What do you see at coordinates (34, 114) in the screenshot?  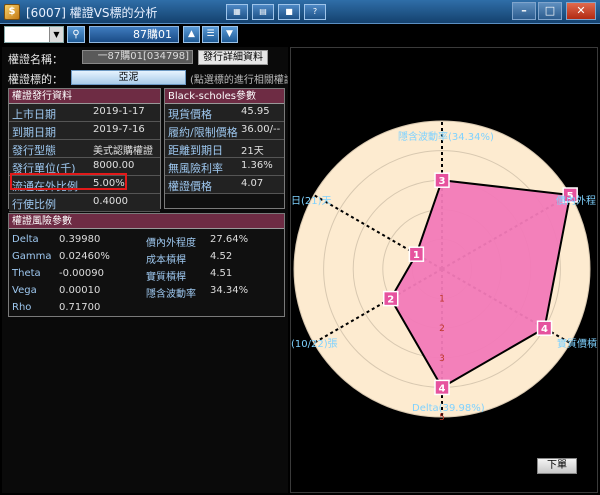 I see `issue-info-key: 上市日期` at bounding box center [34, 114].